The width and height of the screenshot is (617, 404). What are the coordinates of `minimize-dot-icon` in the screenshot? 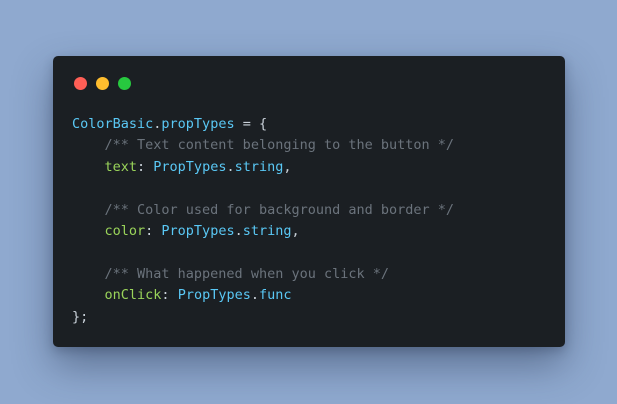 It's located at (102, 83).